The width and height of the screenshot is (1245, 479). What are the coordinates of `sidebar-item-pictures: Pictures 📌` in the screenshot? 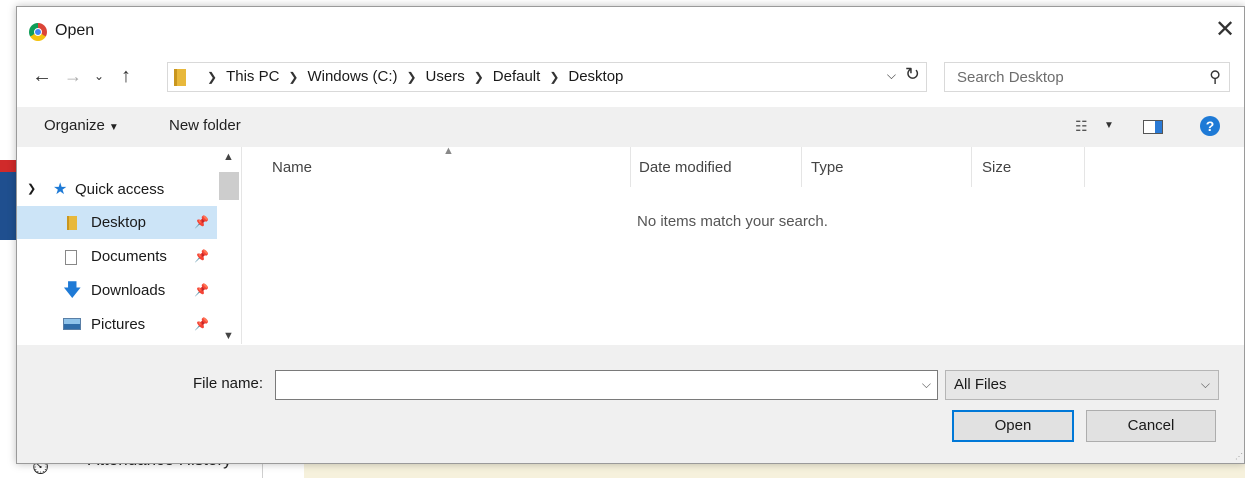 It's located at (122, 324).